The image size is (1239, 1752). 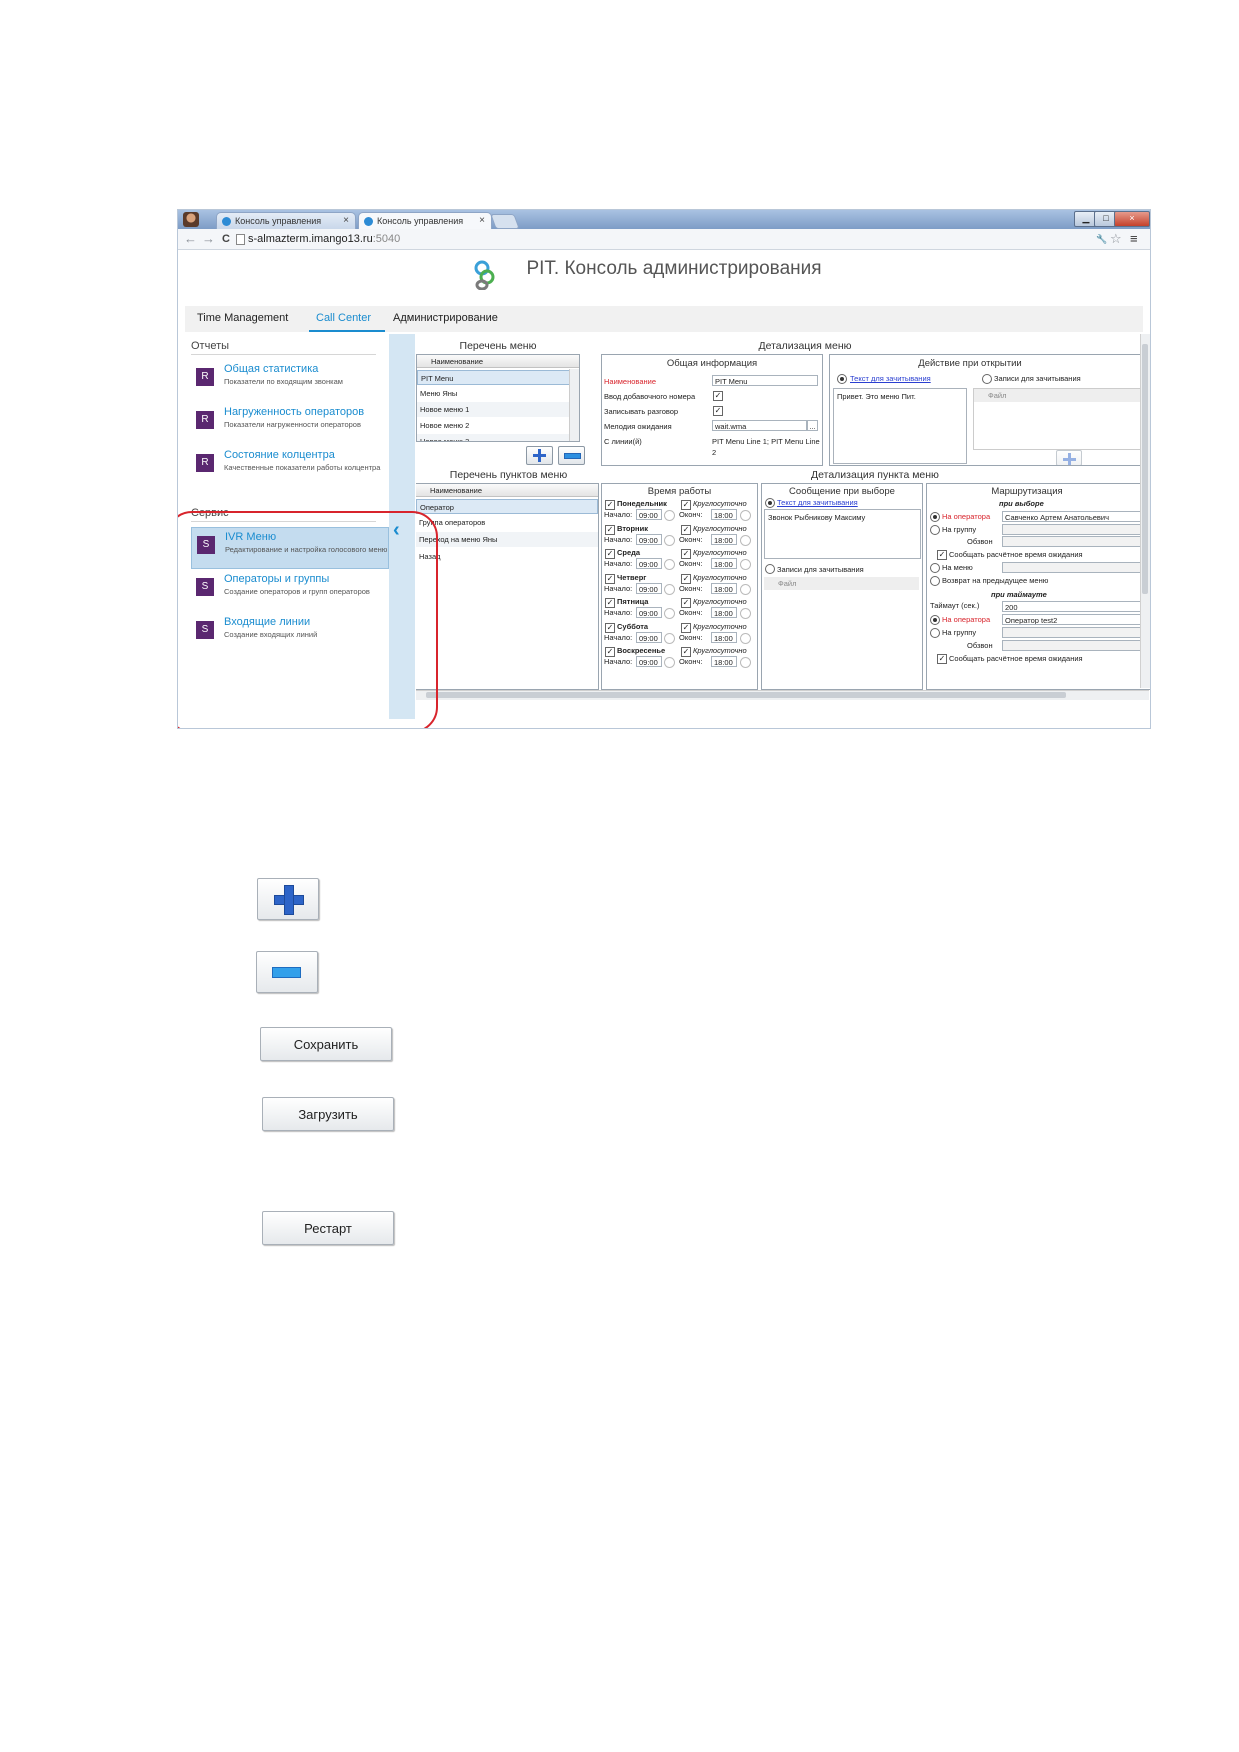 What do you see at coordinates (900, 426) in the screenshot?
I see `greeting-textarea: Привет. Это меню Пит.` at bounding box center [900, 426].